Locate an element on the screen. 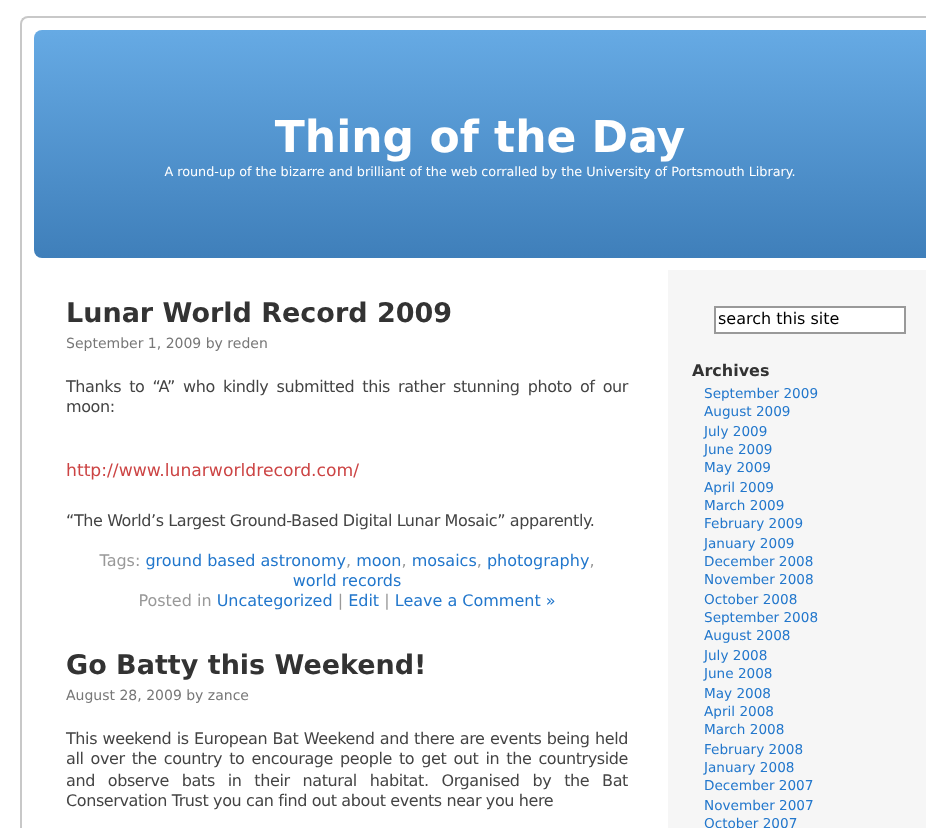 The image size is (926, 828). site-title: Thing of the Day is located at coordinates (480, 140).